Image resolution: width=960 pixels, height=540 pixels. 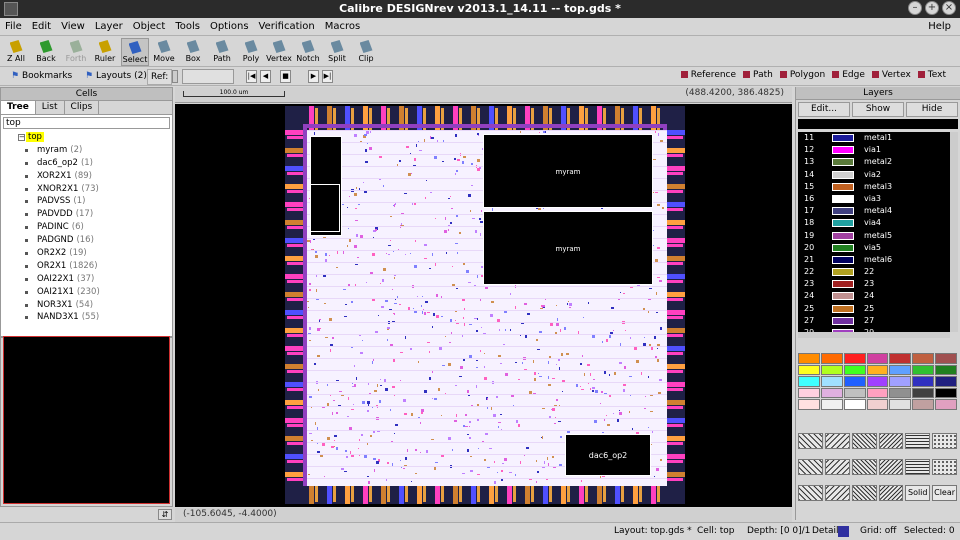 What do you see at coordinates (86, 266) in the screenshot?
I see `cell-item-or2x1: OR2X1 (1826)` at bounding box center [86, 266].